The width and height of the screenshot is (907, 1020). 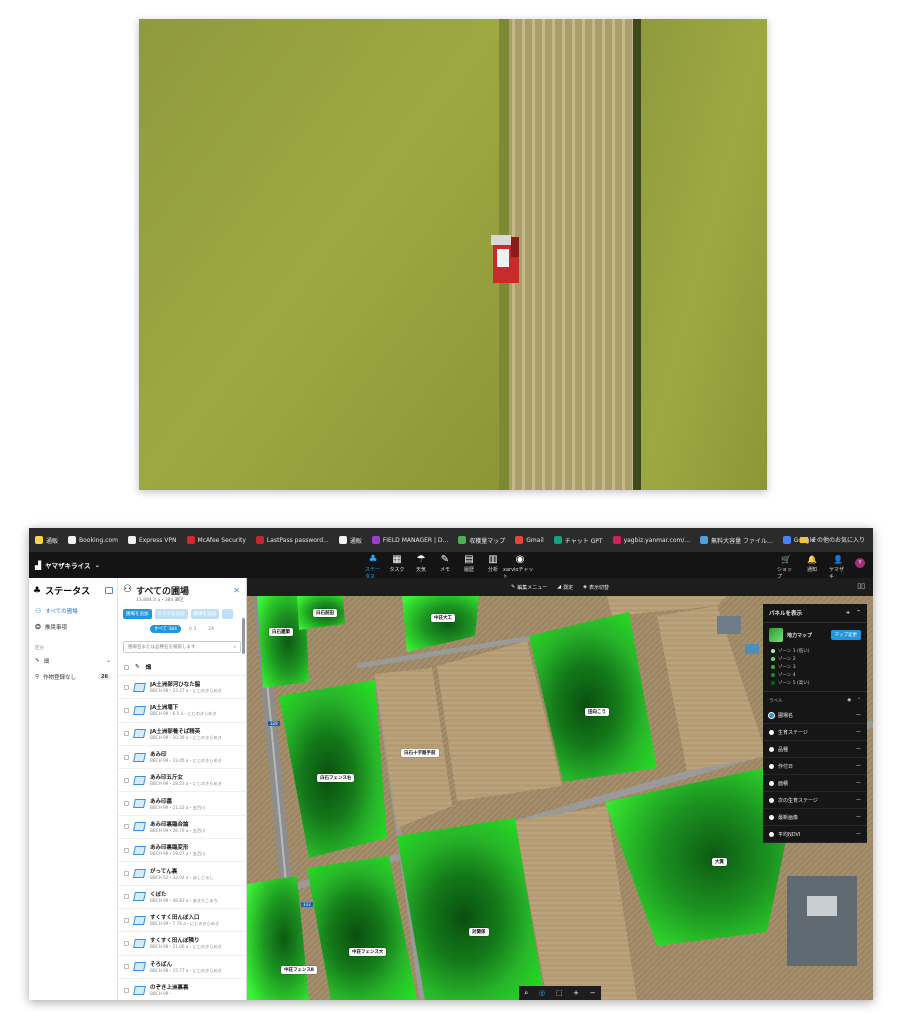 What do you see at coordinates (299, 970) in the screenshot?
I see `map-field-label: 中荘フェンスⅡ` at bounding box center [299, 970].